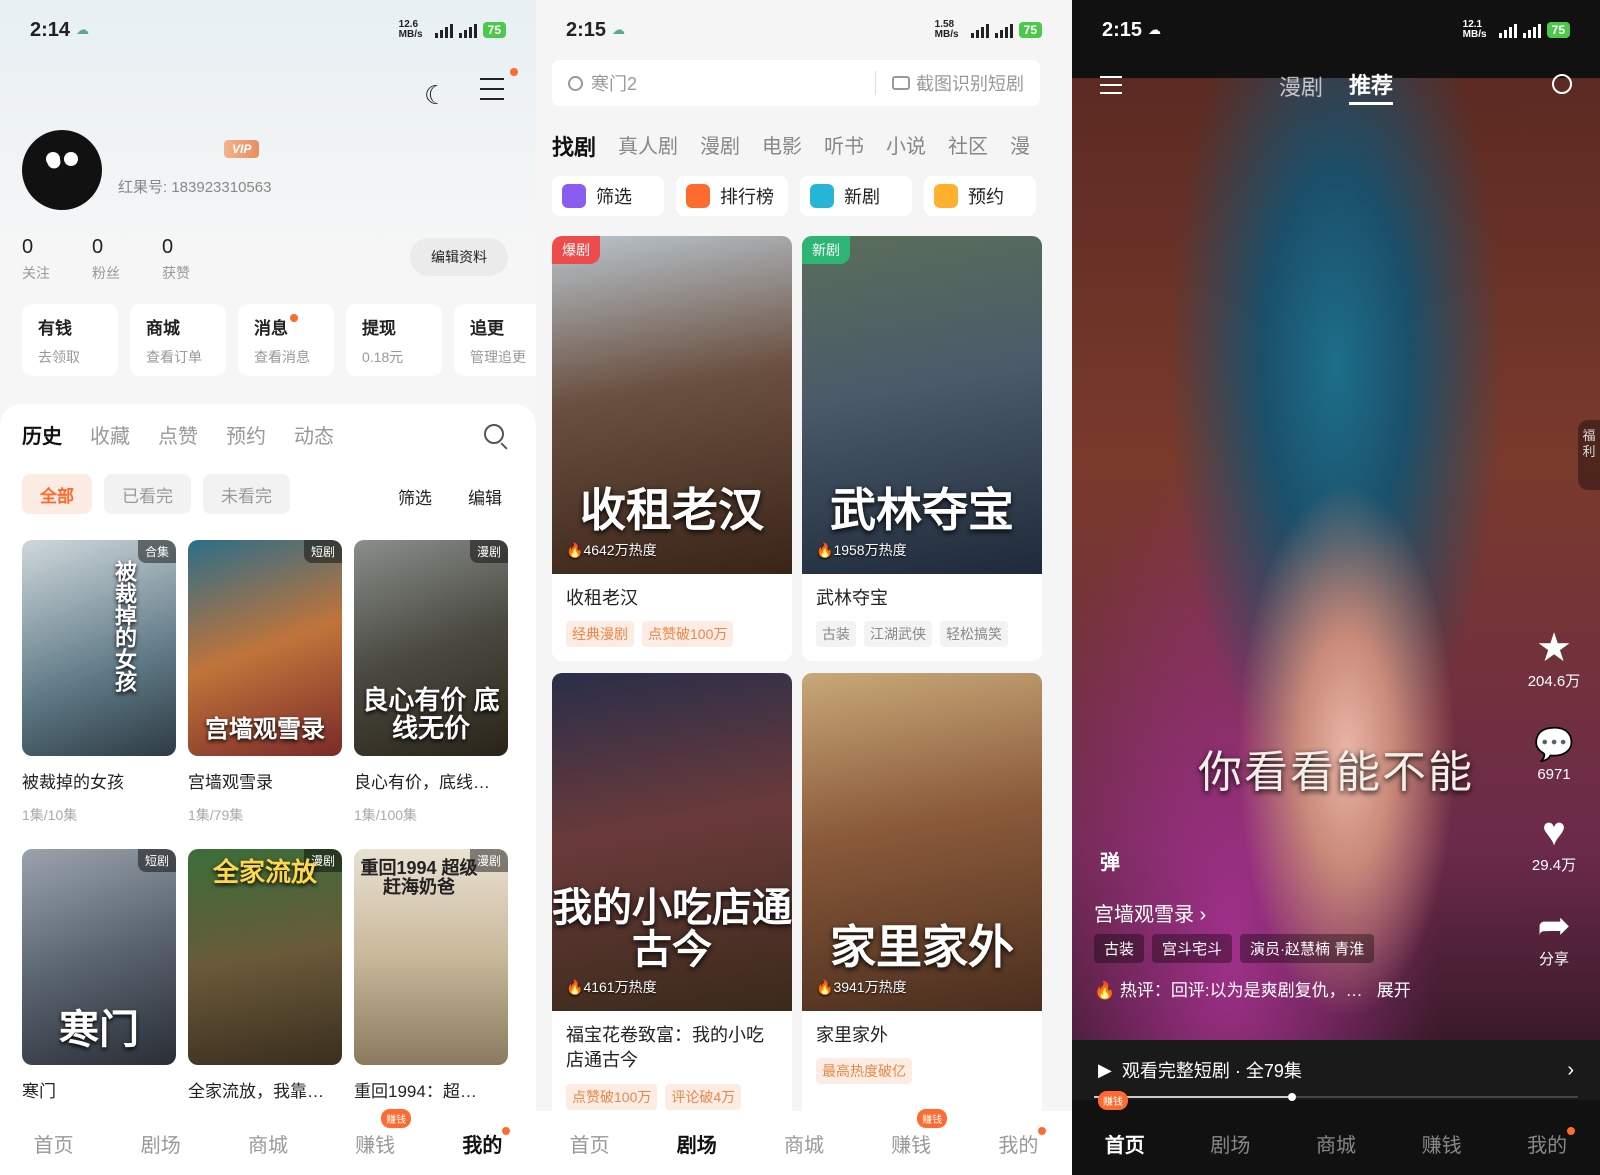 This screenshot has width=1600, height=1175. What do you see at coordinates (147, 494) in the screenshot?
I see `filter-finished: 已看完` at bounding box center [147, 494].